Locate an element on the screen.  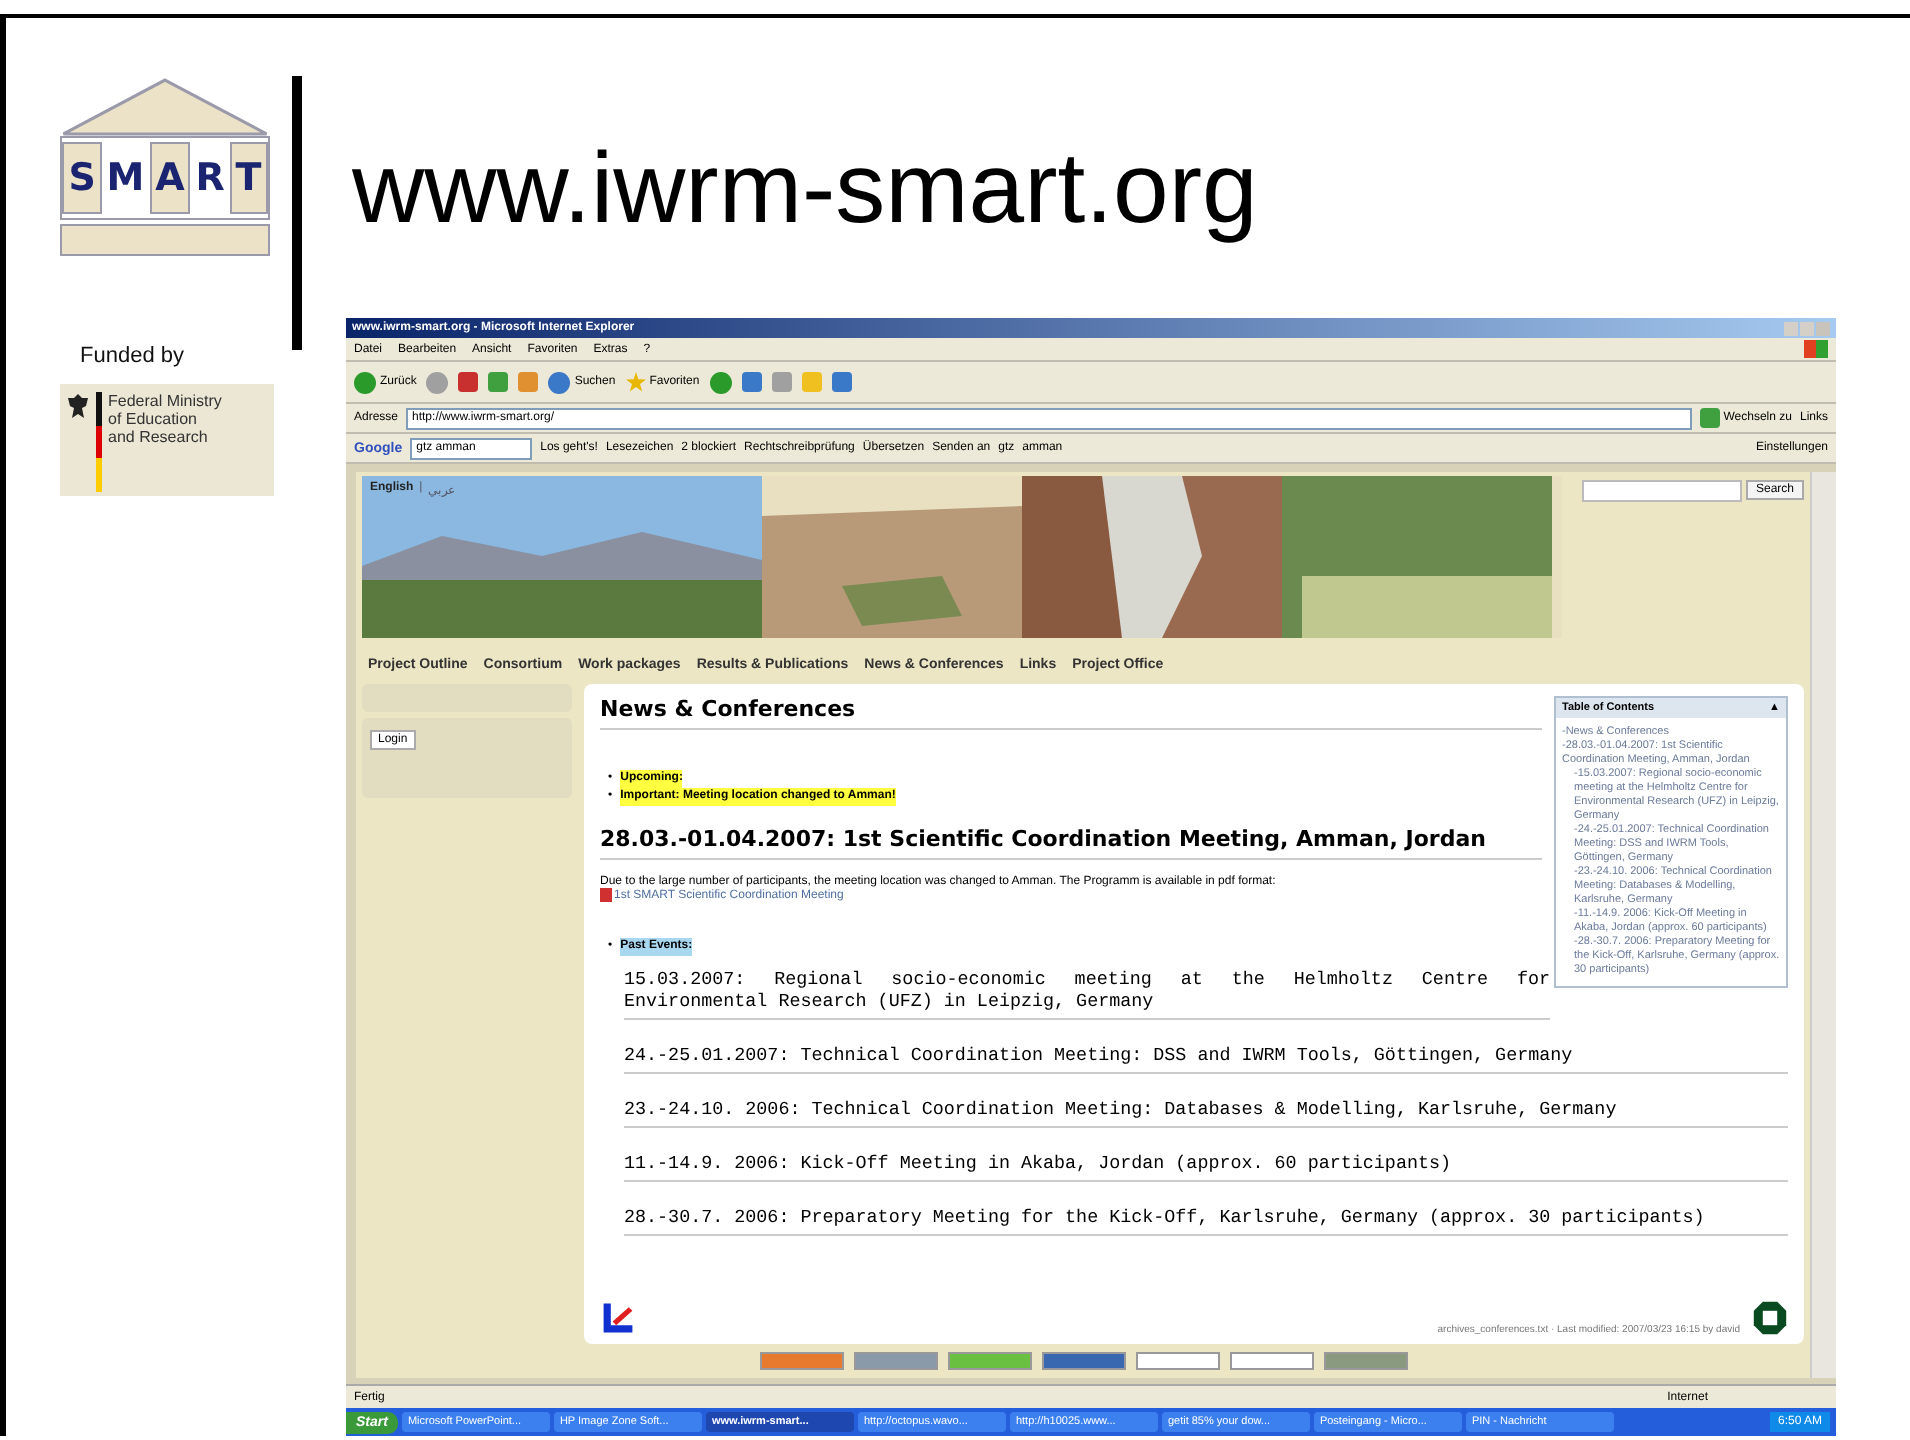
refresh-button is located at coordinates (498, 382).